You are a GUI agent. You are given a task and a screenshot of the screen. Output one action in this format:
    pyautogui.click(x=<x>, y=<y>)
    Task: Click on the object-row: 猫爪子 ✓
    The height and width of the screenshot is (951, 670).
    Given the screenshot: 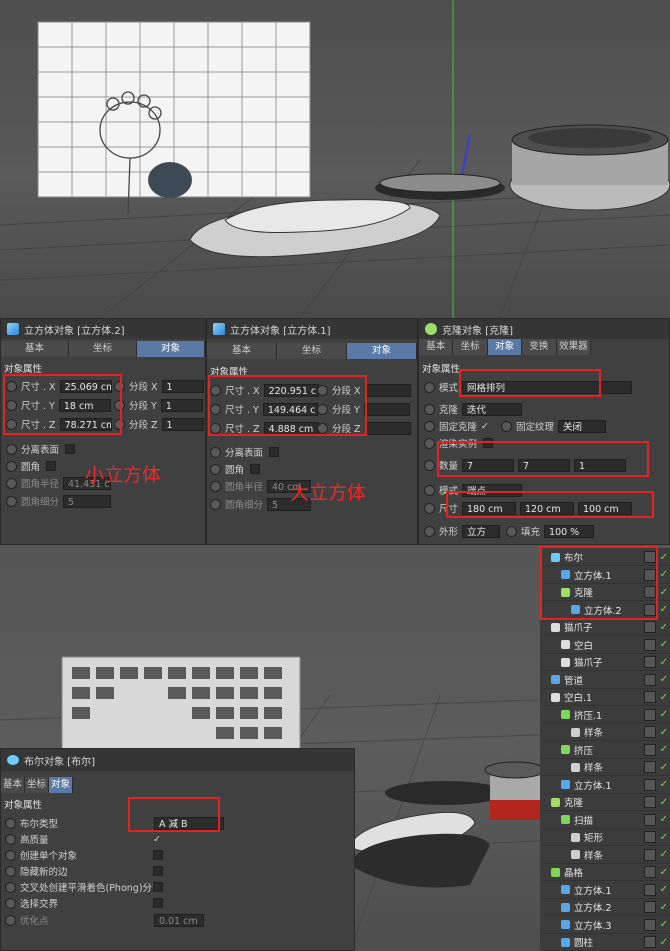 What is the action you would take?
    pyautogui.click(x=606, y=662)
    